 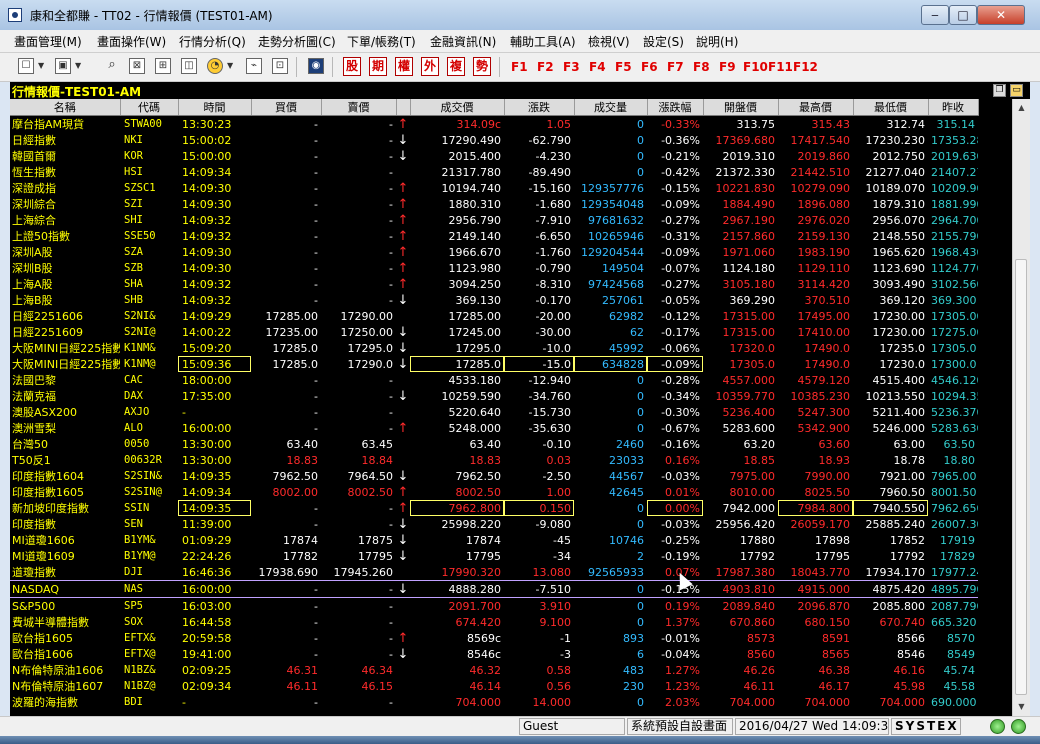 I want to click on f4-key: F4, so click(x=597, y=67).